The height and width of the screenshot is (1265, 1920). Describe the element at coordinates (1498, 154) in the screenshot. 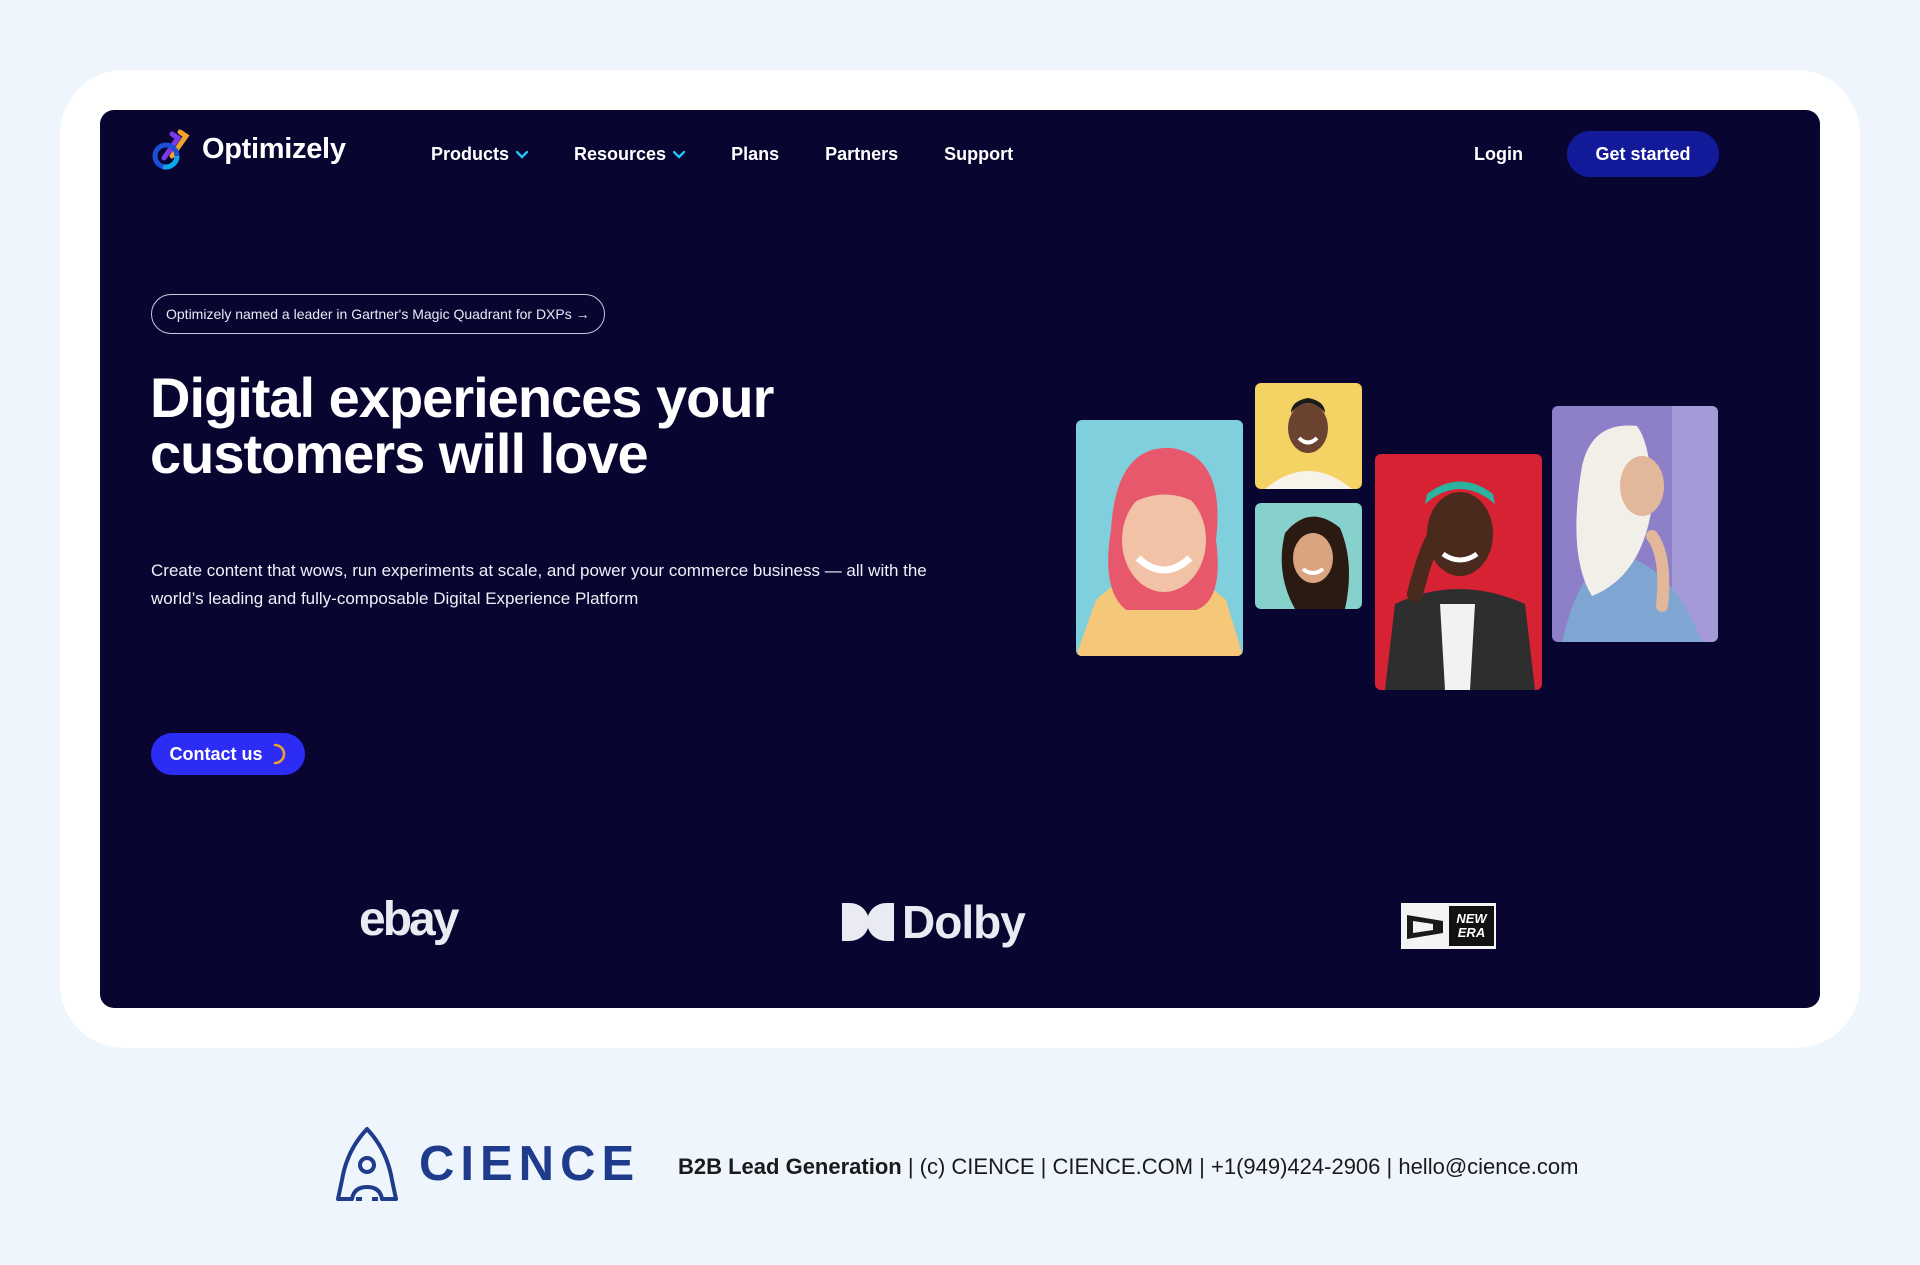

I see `login-link: Login` at that location.